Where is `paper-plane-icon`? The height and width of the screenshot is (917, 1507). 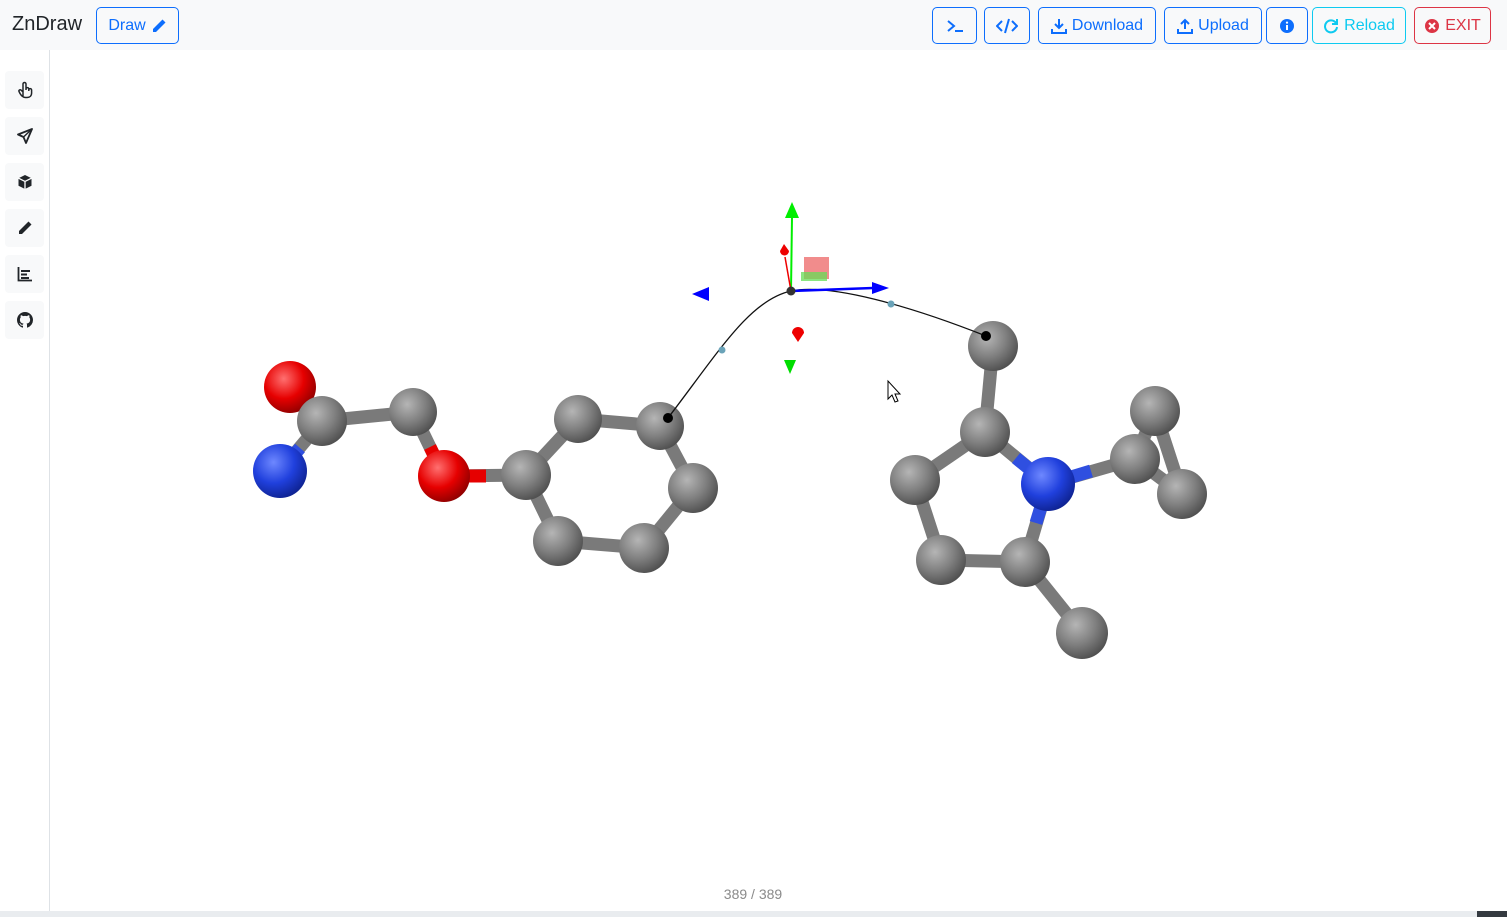 paper-plane-icon is located at coordinates (24, 136).